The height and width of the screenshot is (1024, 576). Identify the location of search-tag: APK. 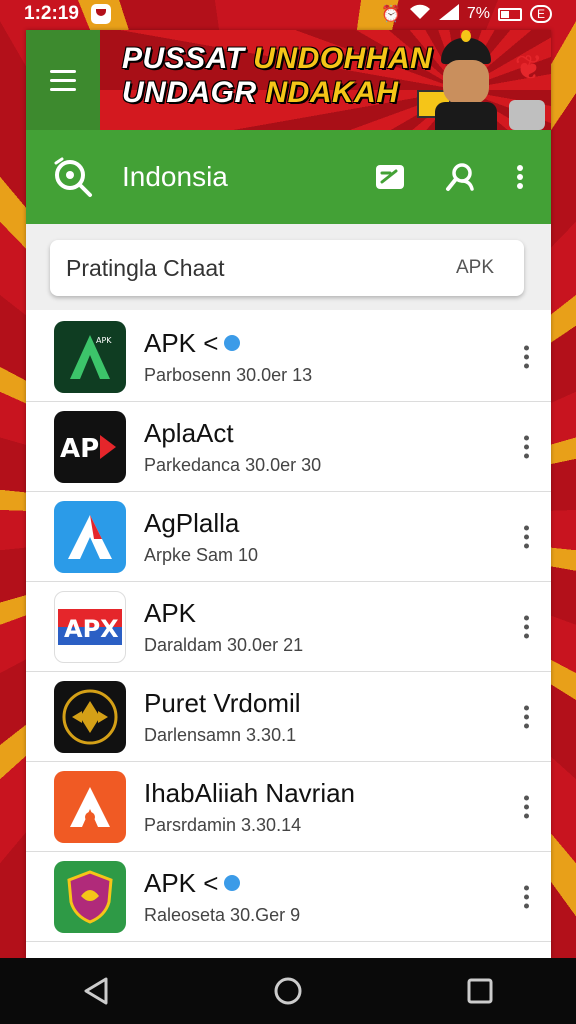
(475, 268).